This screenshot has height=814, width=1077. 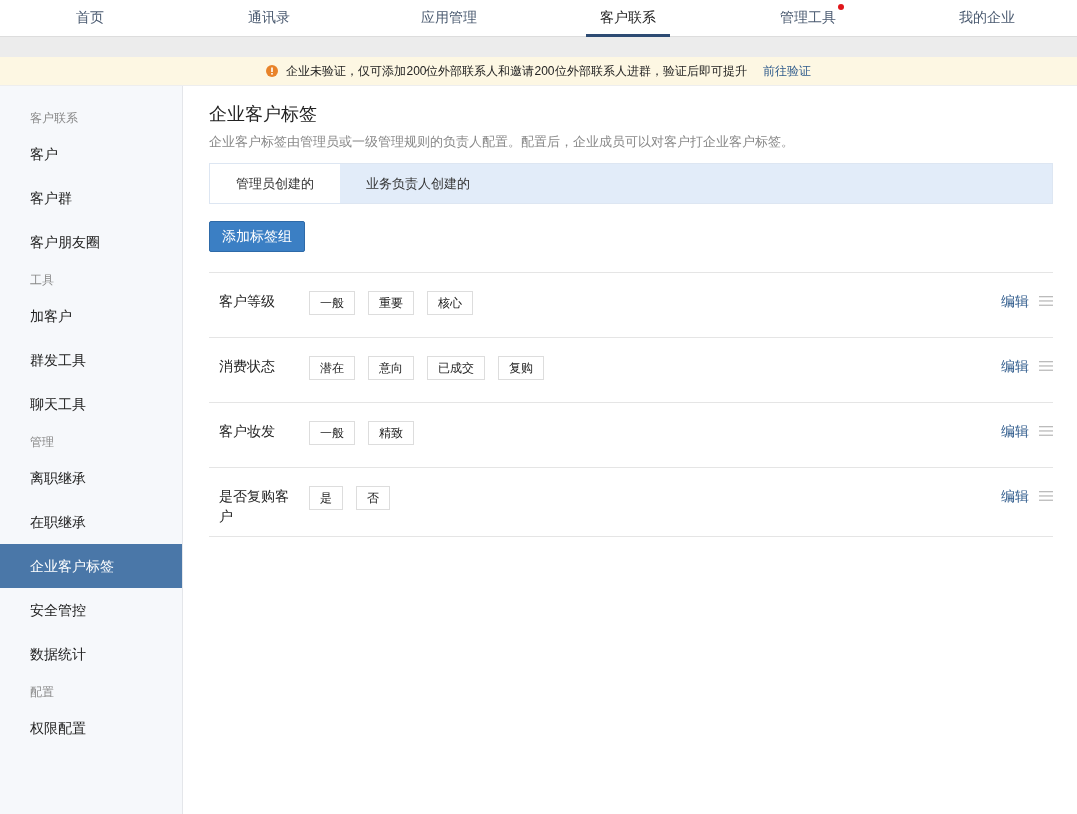 I want to click on page-title: 企业客户标签, so click(x=263, y=115).